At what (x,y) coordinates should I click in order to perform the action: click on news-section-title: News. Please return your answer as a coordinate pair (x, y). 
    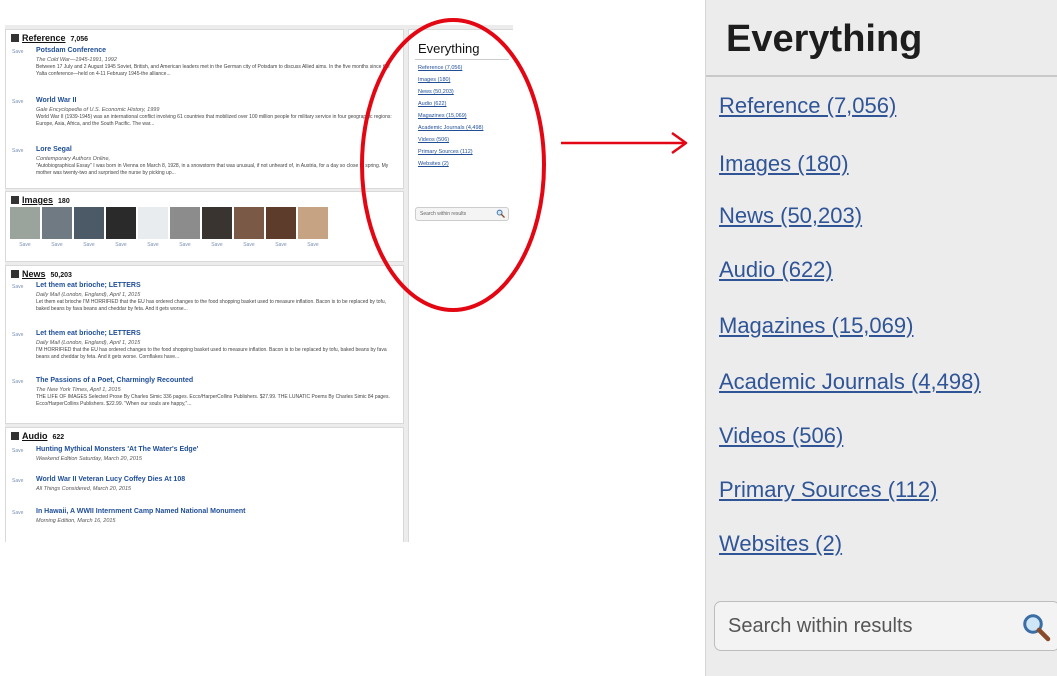
    Looking at the image, I should click on (34, 274).